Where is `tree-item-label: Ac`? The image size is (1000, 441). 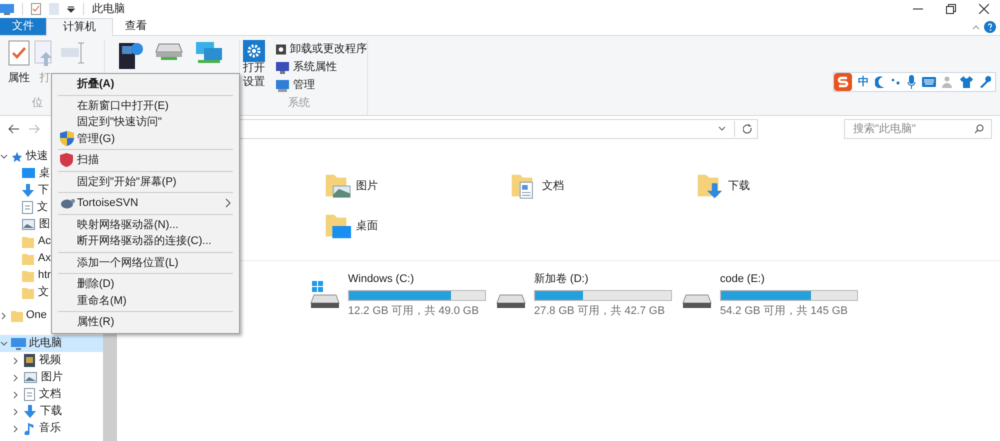
tree-item-label: Ac is located at coordinates (44, 242).